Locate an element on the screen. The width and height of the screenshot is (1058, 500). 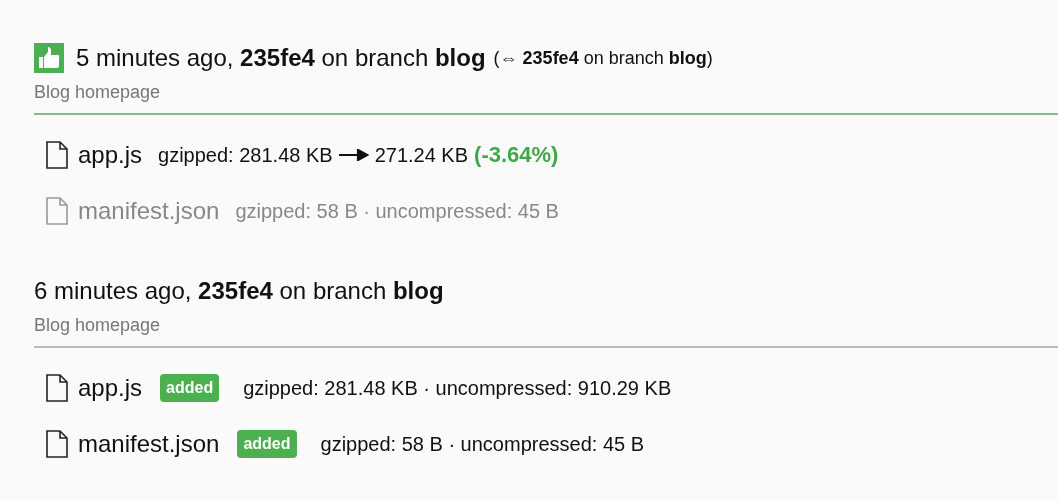
new-size: 271.24 KB is located at coordinates (421, 155).